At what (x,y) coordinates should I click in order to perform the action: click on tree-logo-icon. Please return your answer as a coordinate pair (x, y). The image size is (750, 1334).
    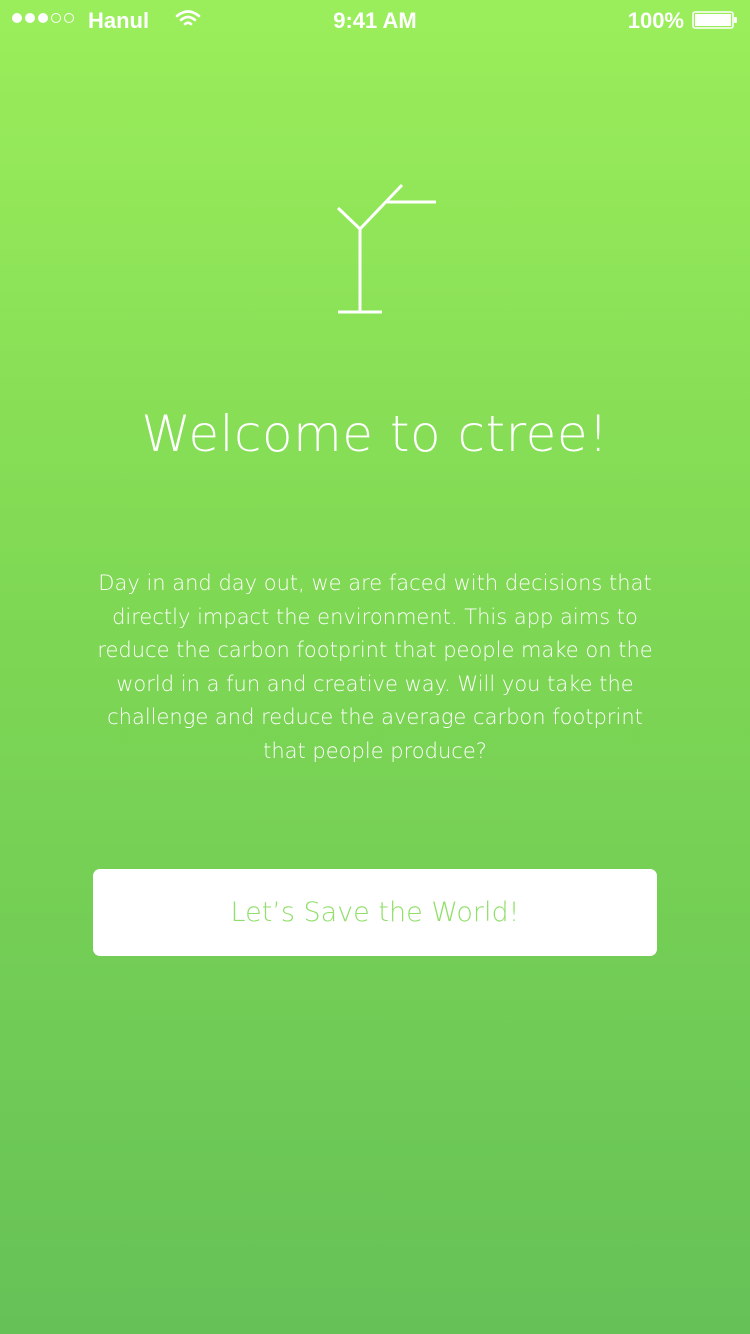
    Looking at the image, I should click on (386, 248).